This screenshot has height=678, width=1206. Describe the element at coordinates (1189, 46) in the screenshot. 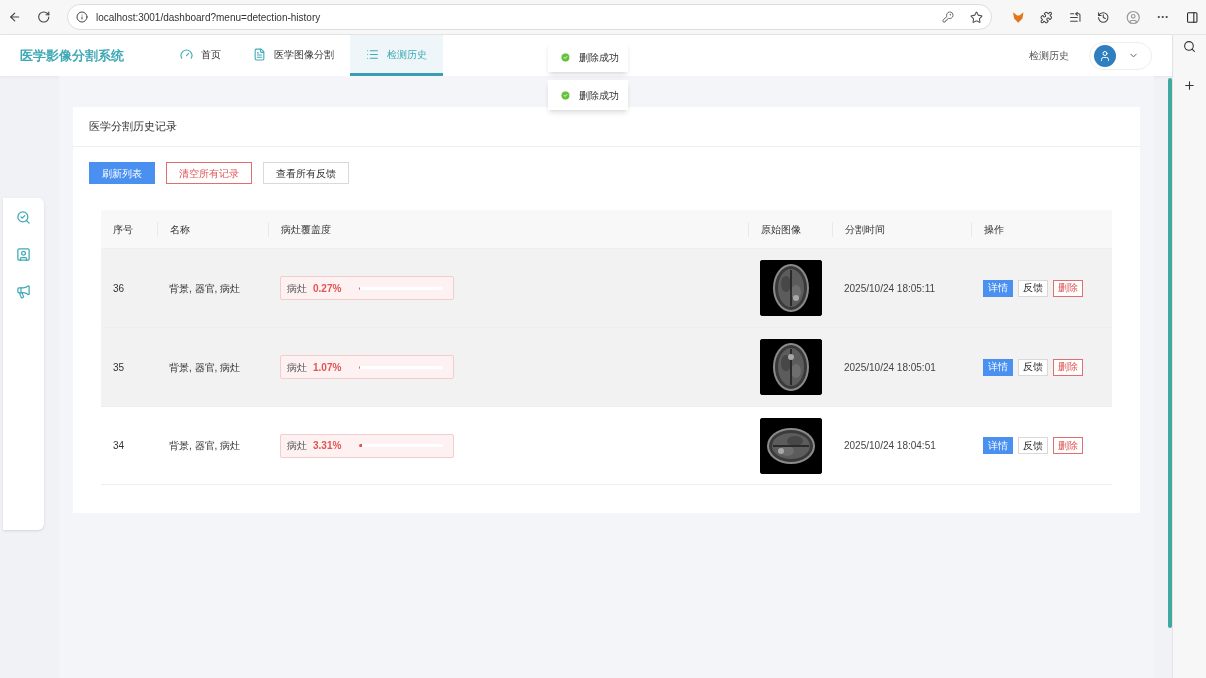

I see `search-icon` at that location.